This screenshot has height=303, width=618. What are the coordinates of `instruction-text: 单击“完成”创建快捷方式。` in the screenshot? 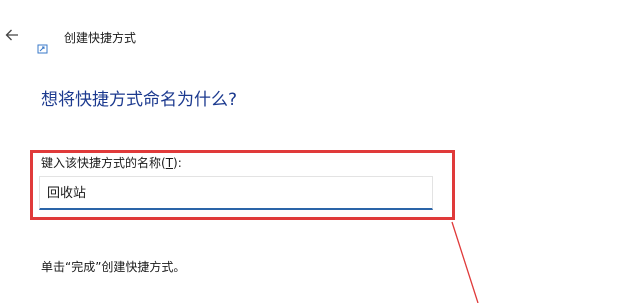 It's located at (113, 267).